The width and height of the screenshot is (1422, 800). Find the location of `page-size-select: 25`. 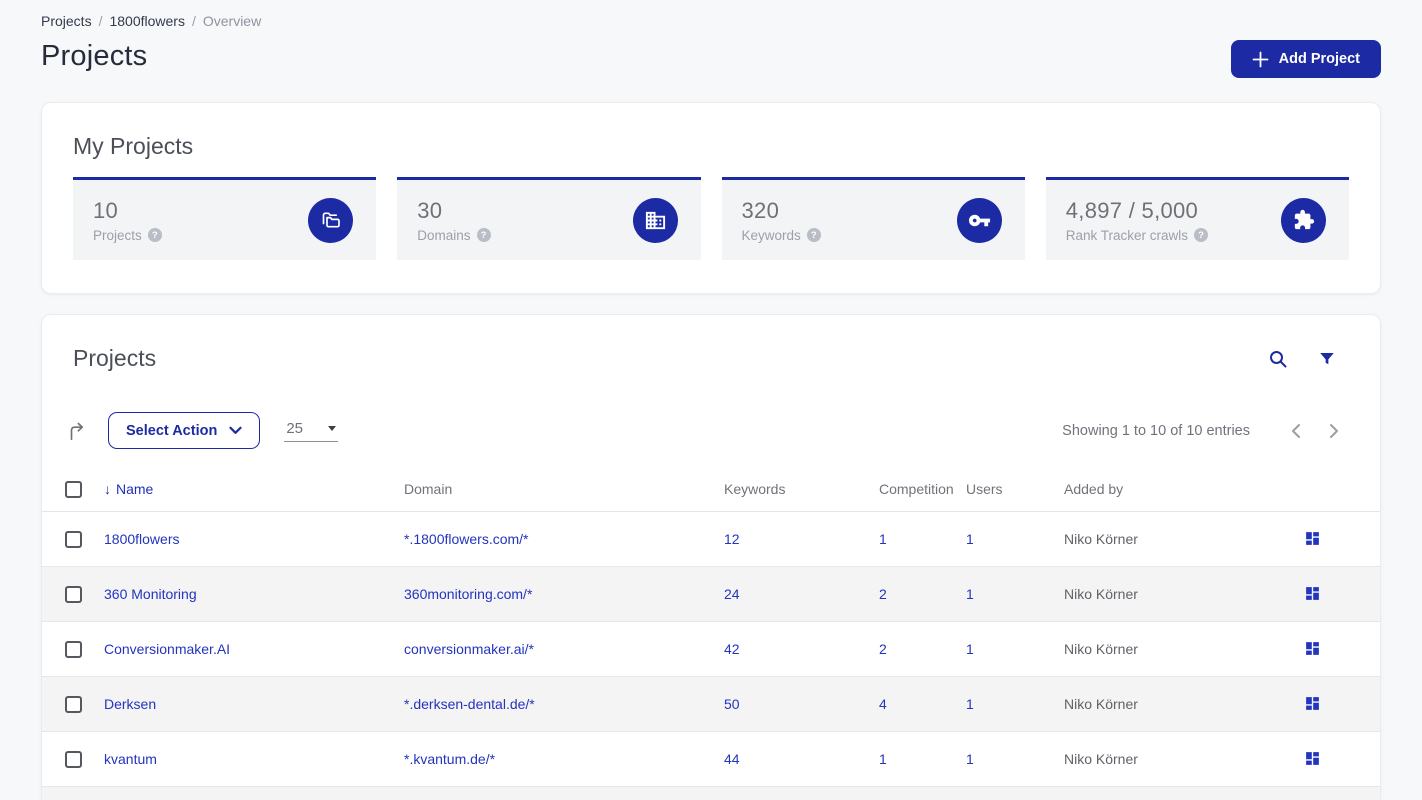

page-size-select: 25 is located at coordinates (311, 430).